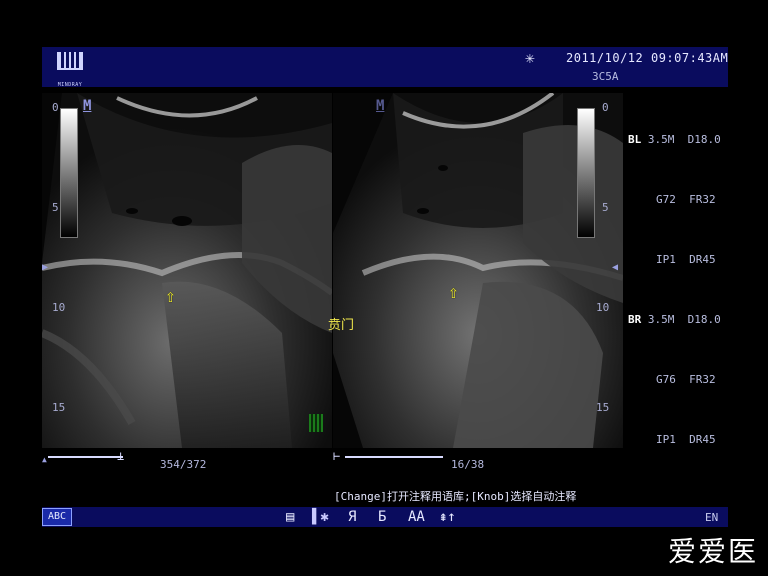 This screenshot has width=768, height=576. What do you see at coordinates (674, 319) in the screenshot?
I see `params-right-line1: BR 3.5M D18.0` at bounding box center [674, 319].